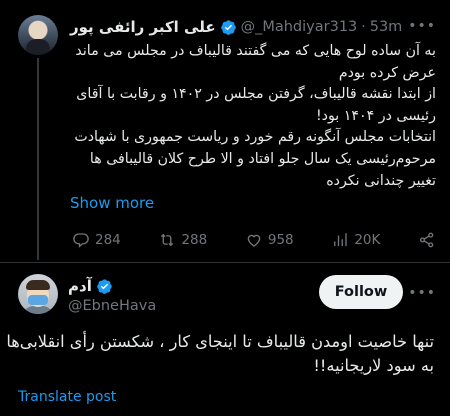 This screenshot has width=450, height=416. Describe the element at coordinates (112, 203) in the screenshot. I see `show-more-link: Show more` at that location.